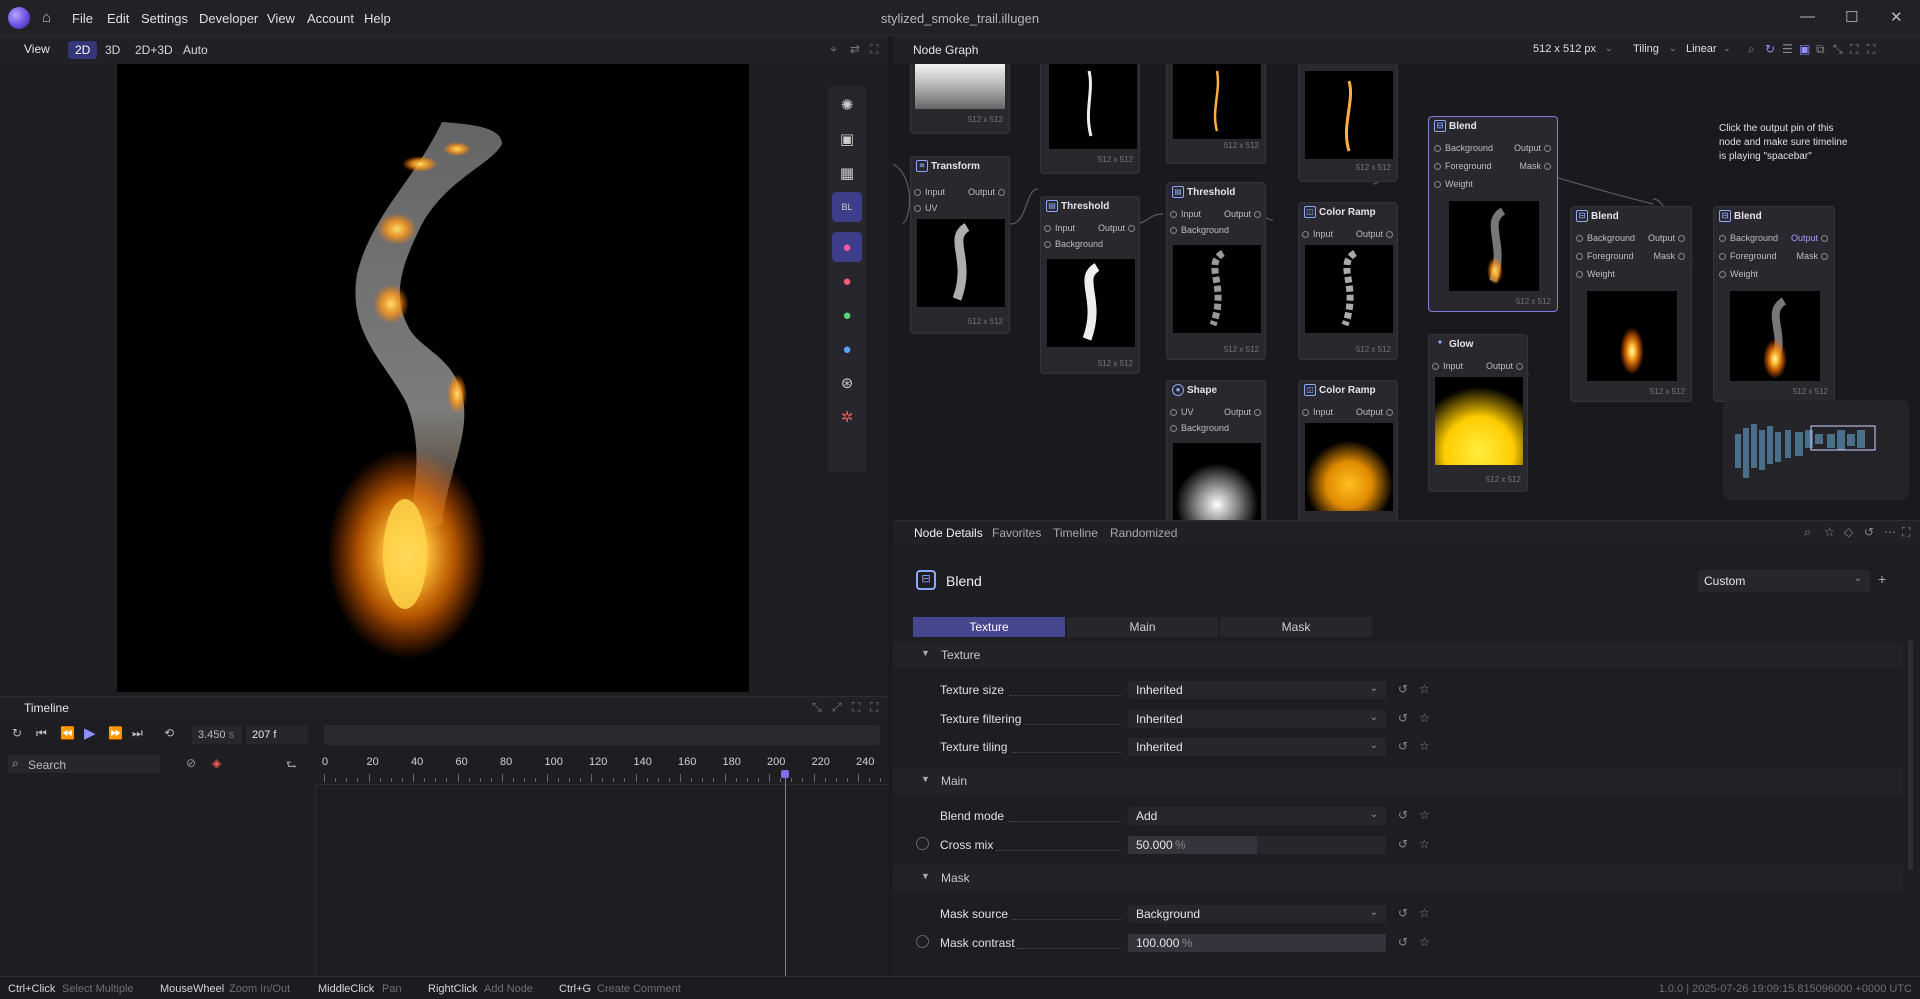  I want to click on noise-node-1: 512 x 512, so click(1090, 119).